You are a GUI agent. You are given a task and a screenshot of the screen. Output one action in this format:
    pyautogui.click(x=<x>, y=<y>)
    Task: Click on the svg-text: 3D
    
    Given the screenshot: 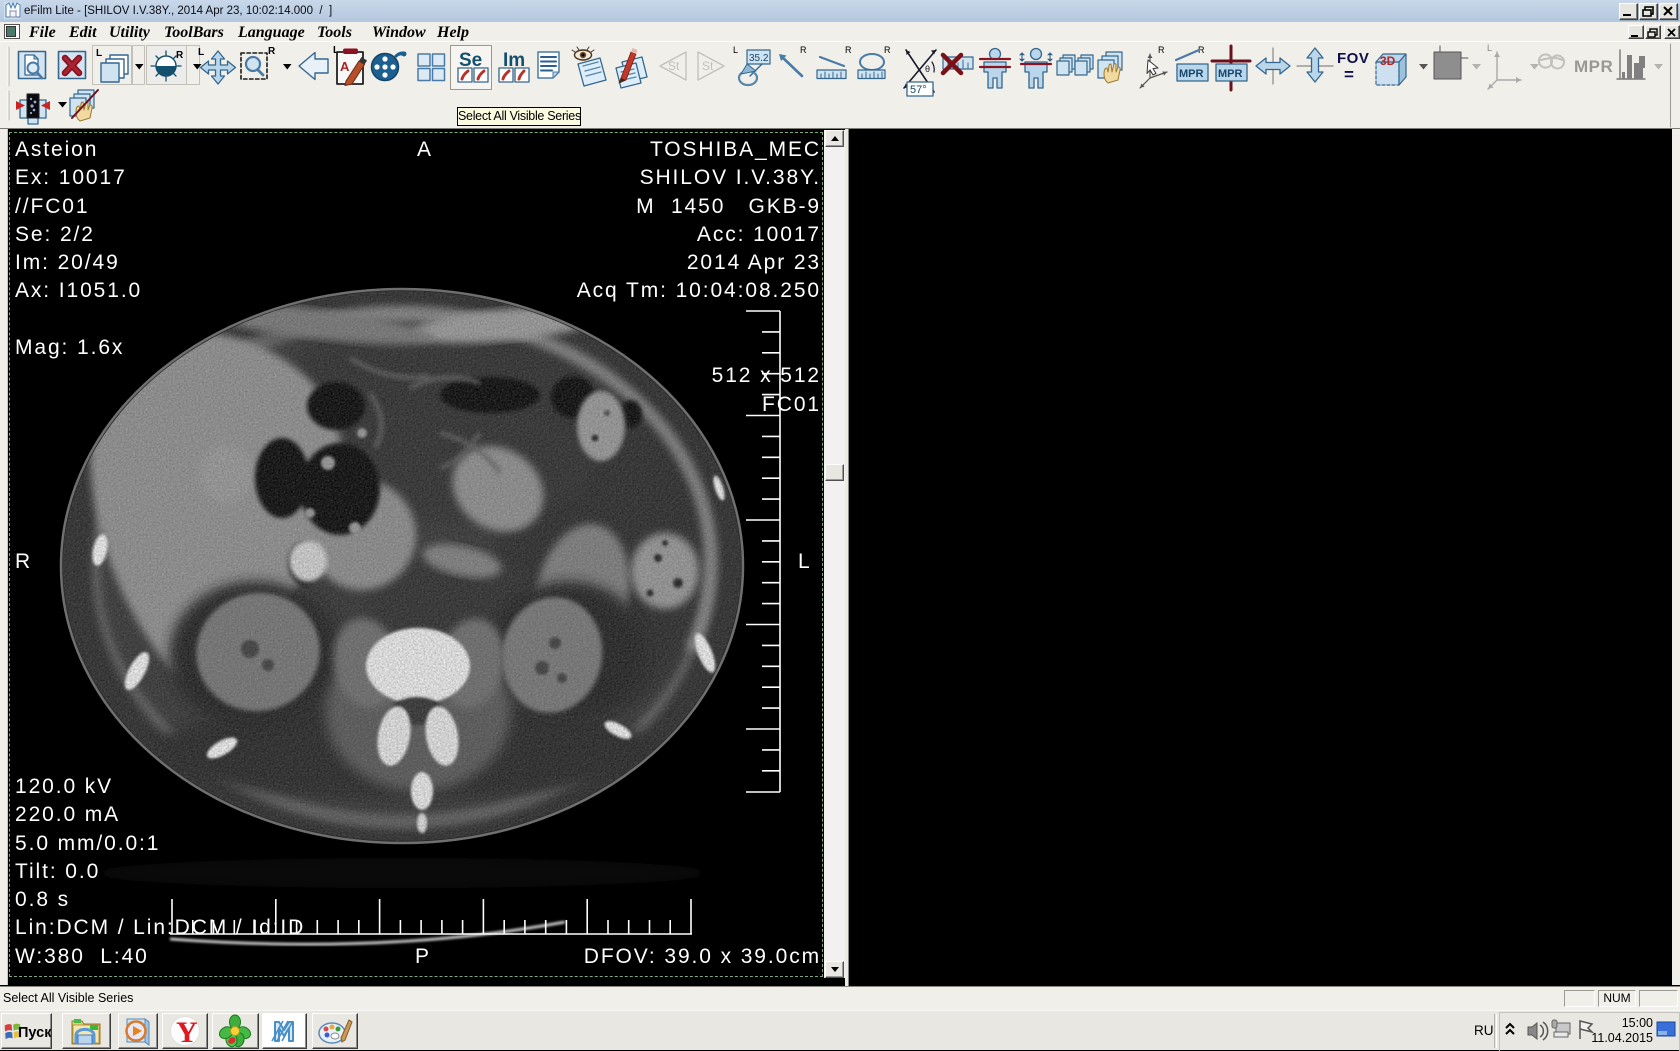 What is the action you would take?
    pyautogui.click(x=1388, y=61)
    